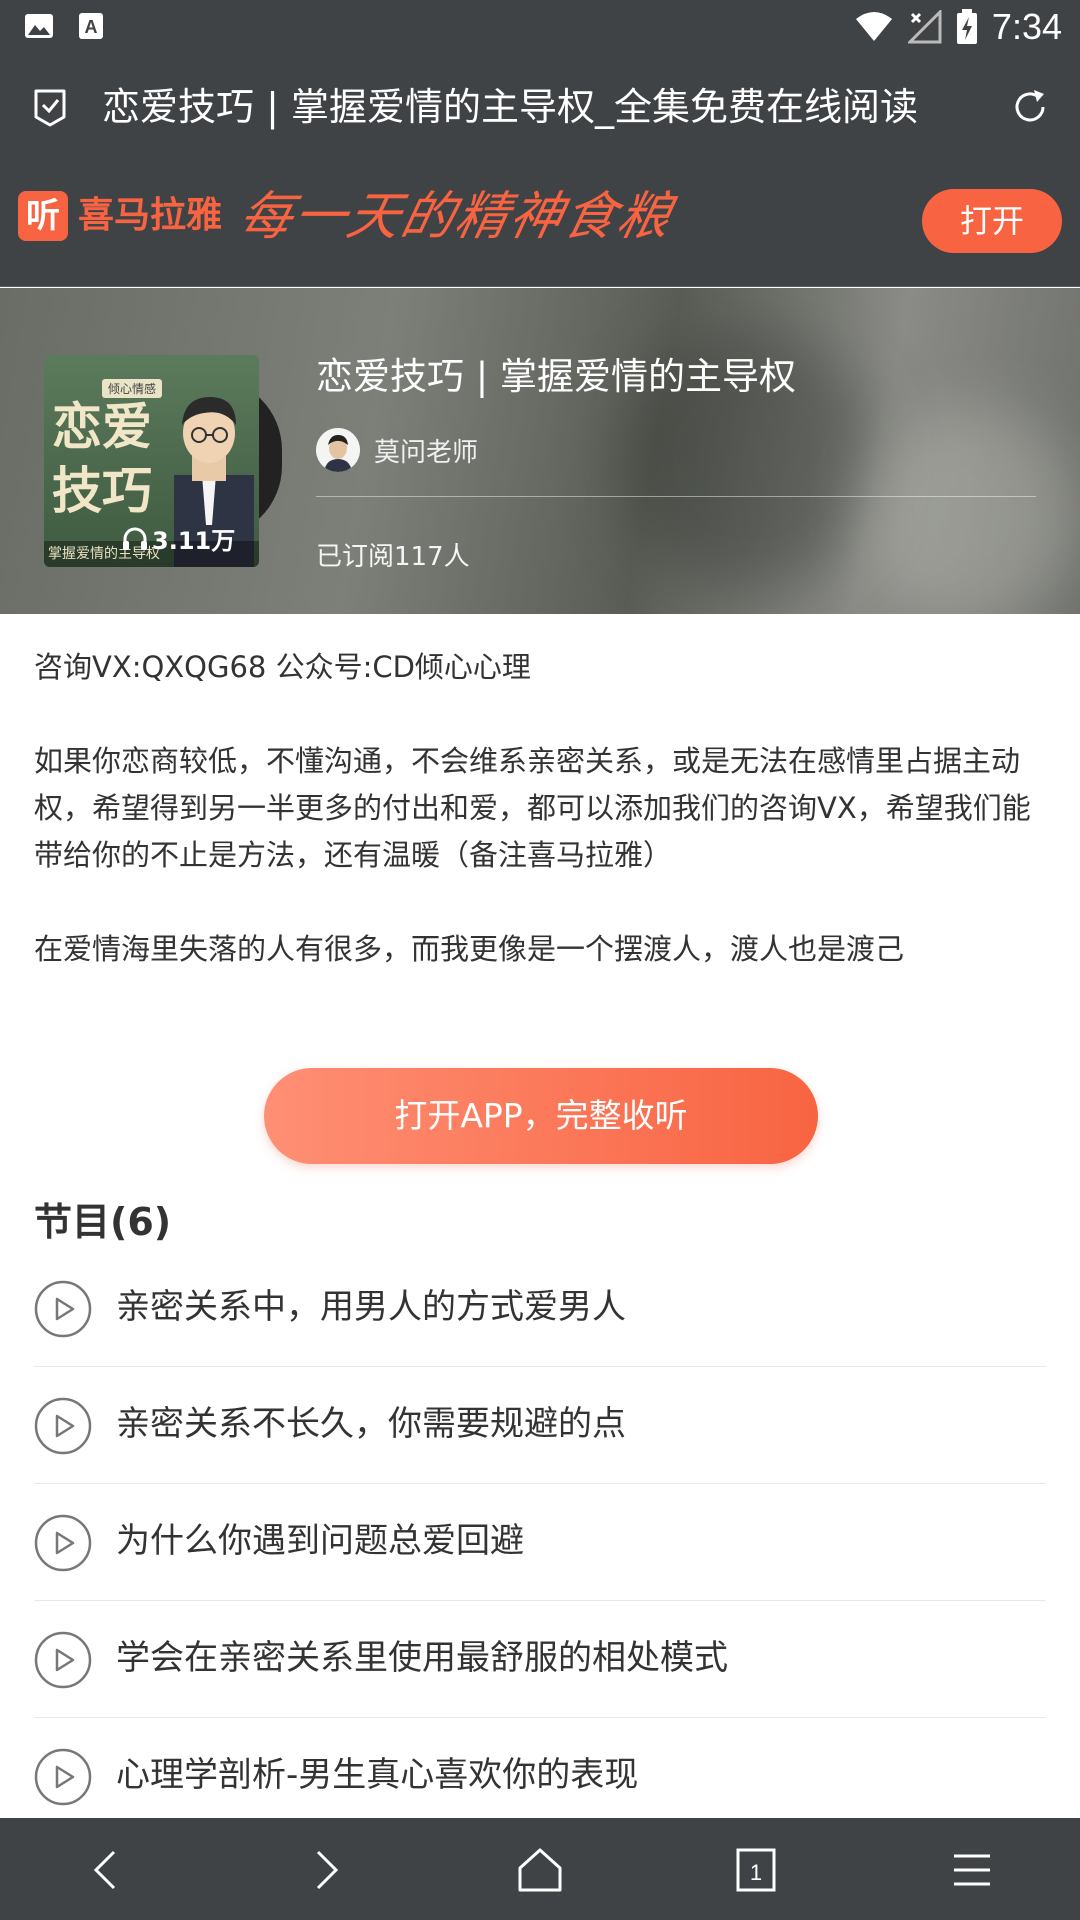 This screenshot has height=1920, width=1080. I want to click on forward-icon, so click(324, 1870).